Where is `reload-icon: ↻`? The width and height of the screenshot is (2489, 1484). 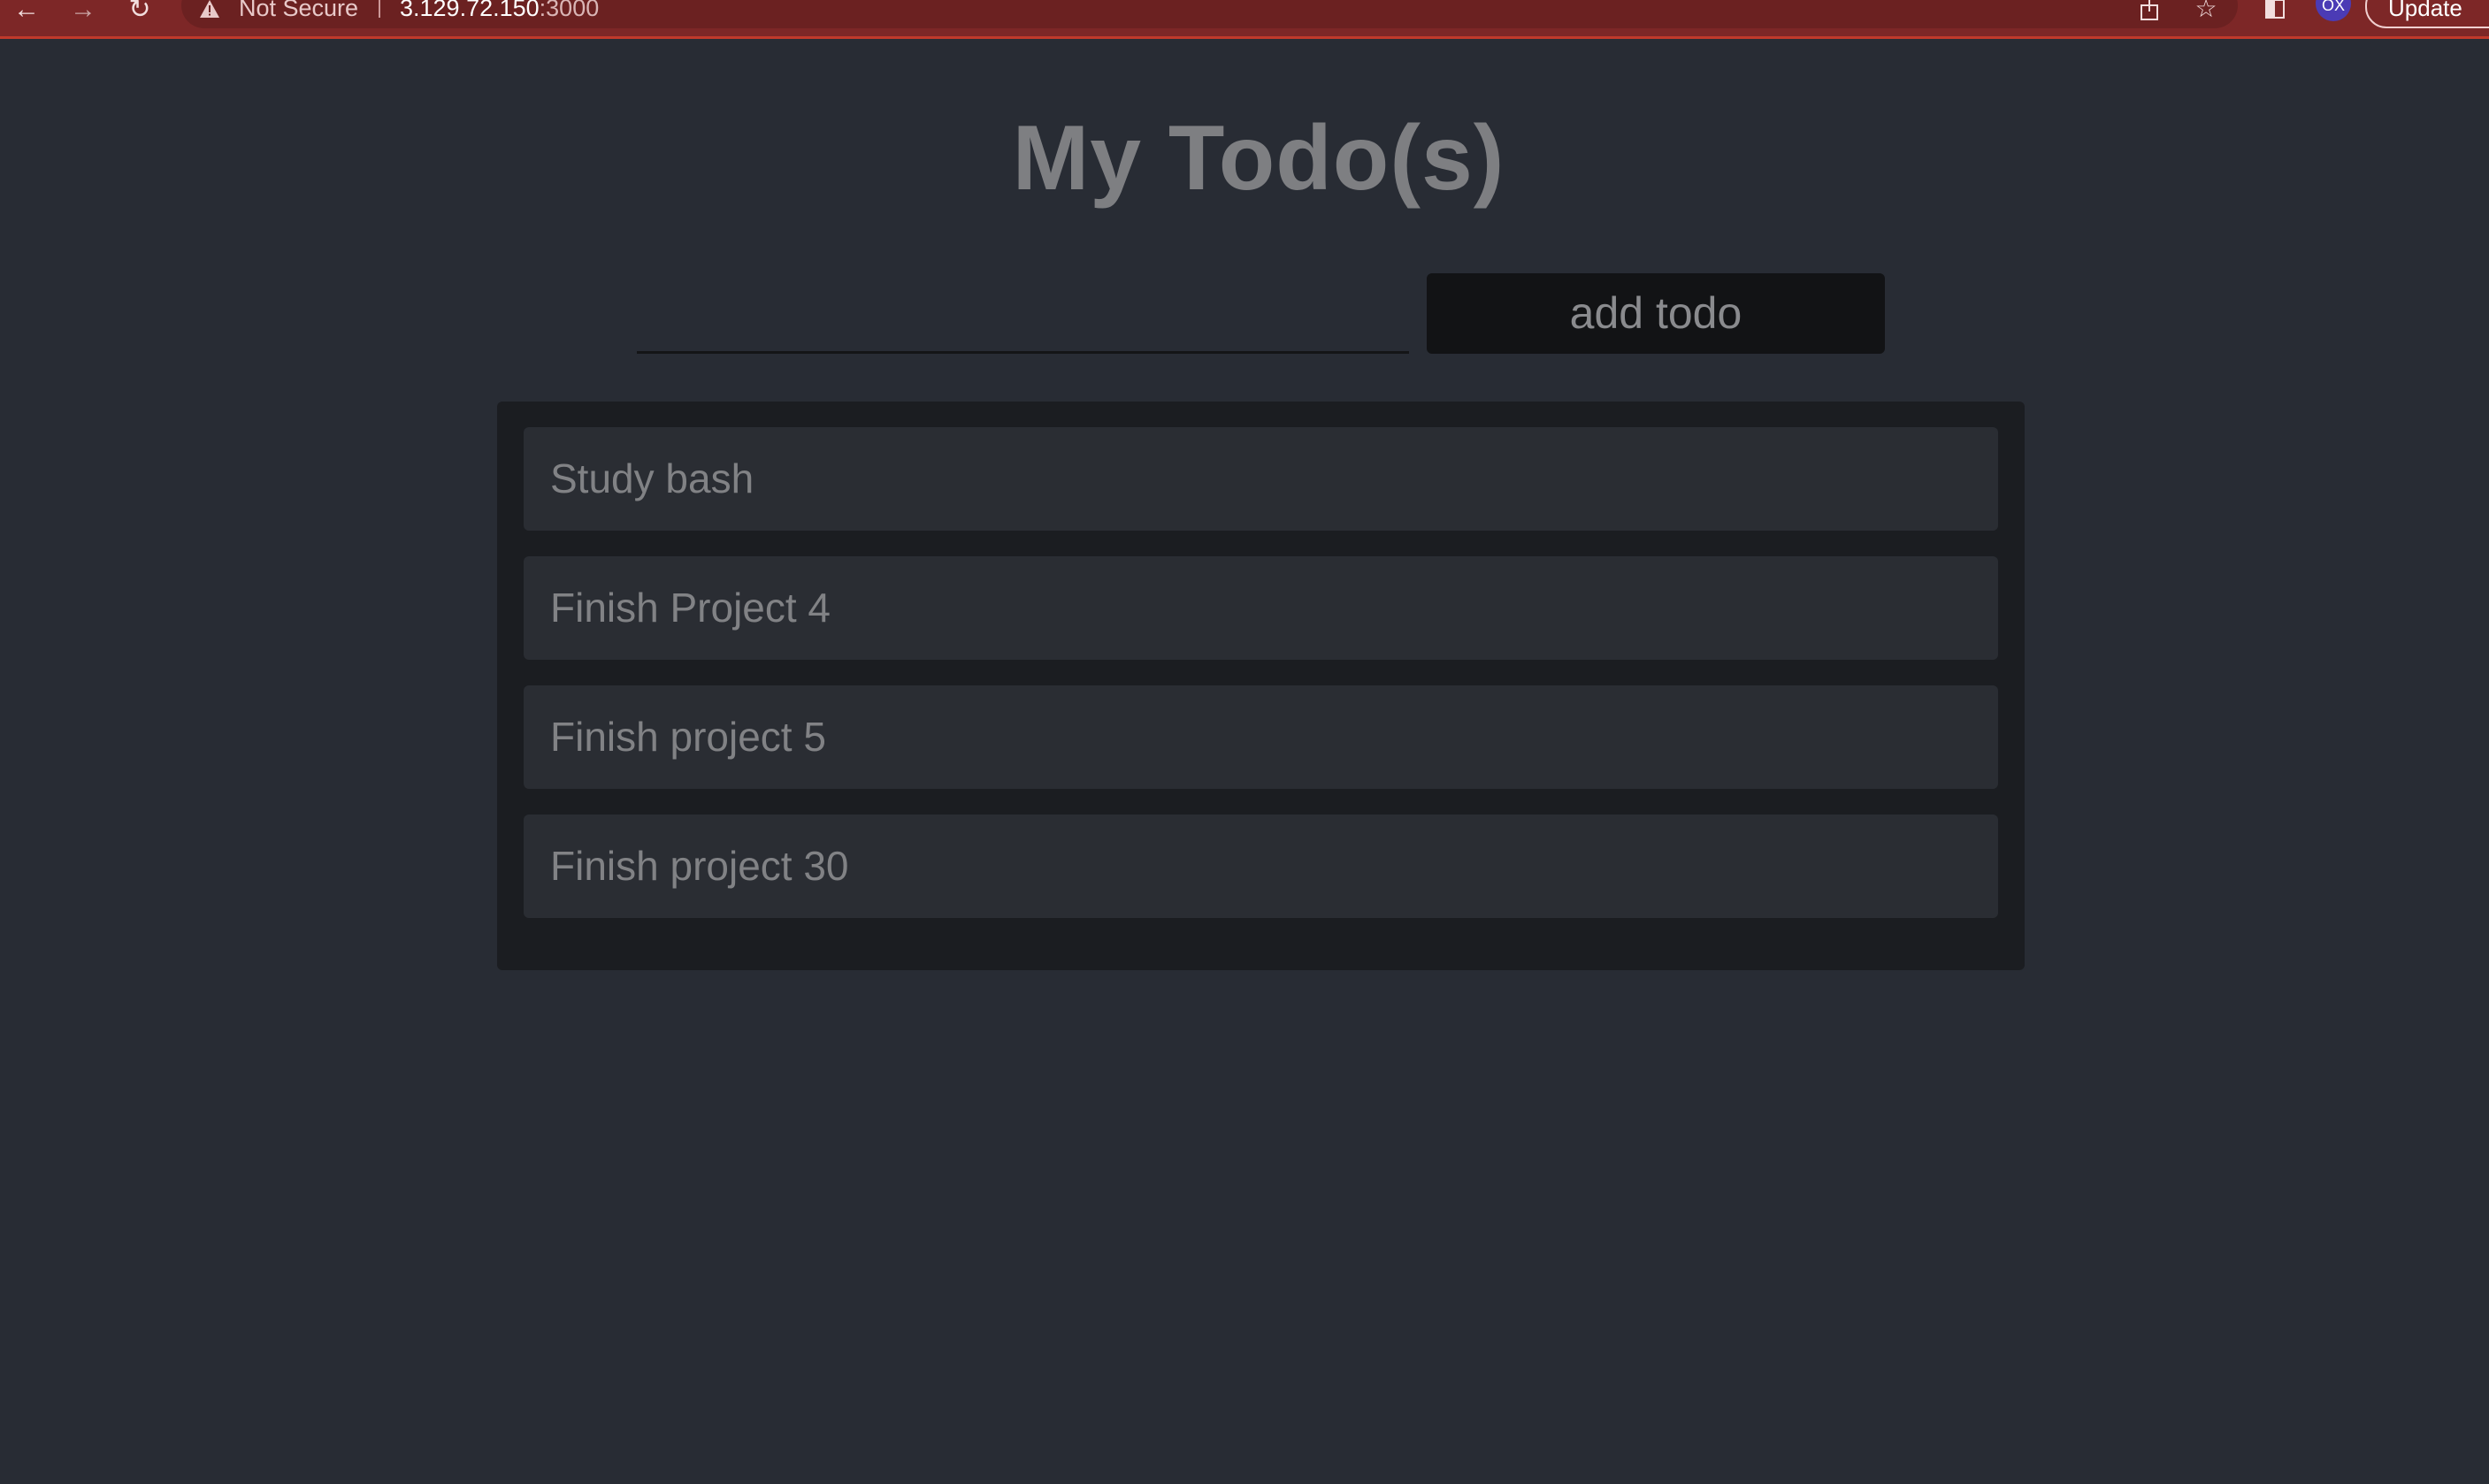 reload-icon: ↻ is located at coordinates (139, 12).